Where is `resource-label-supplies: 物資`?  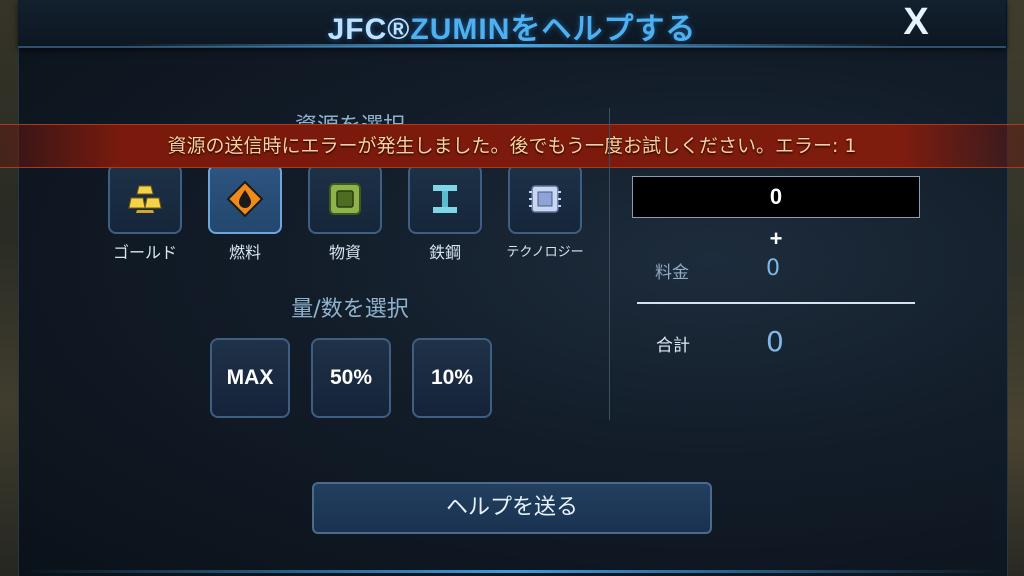 resource-label-supplies: 物資 is located at coordinates (344, 252).